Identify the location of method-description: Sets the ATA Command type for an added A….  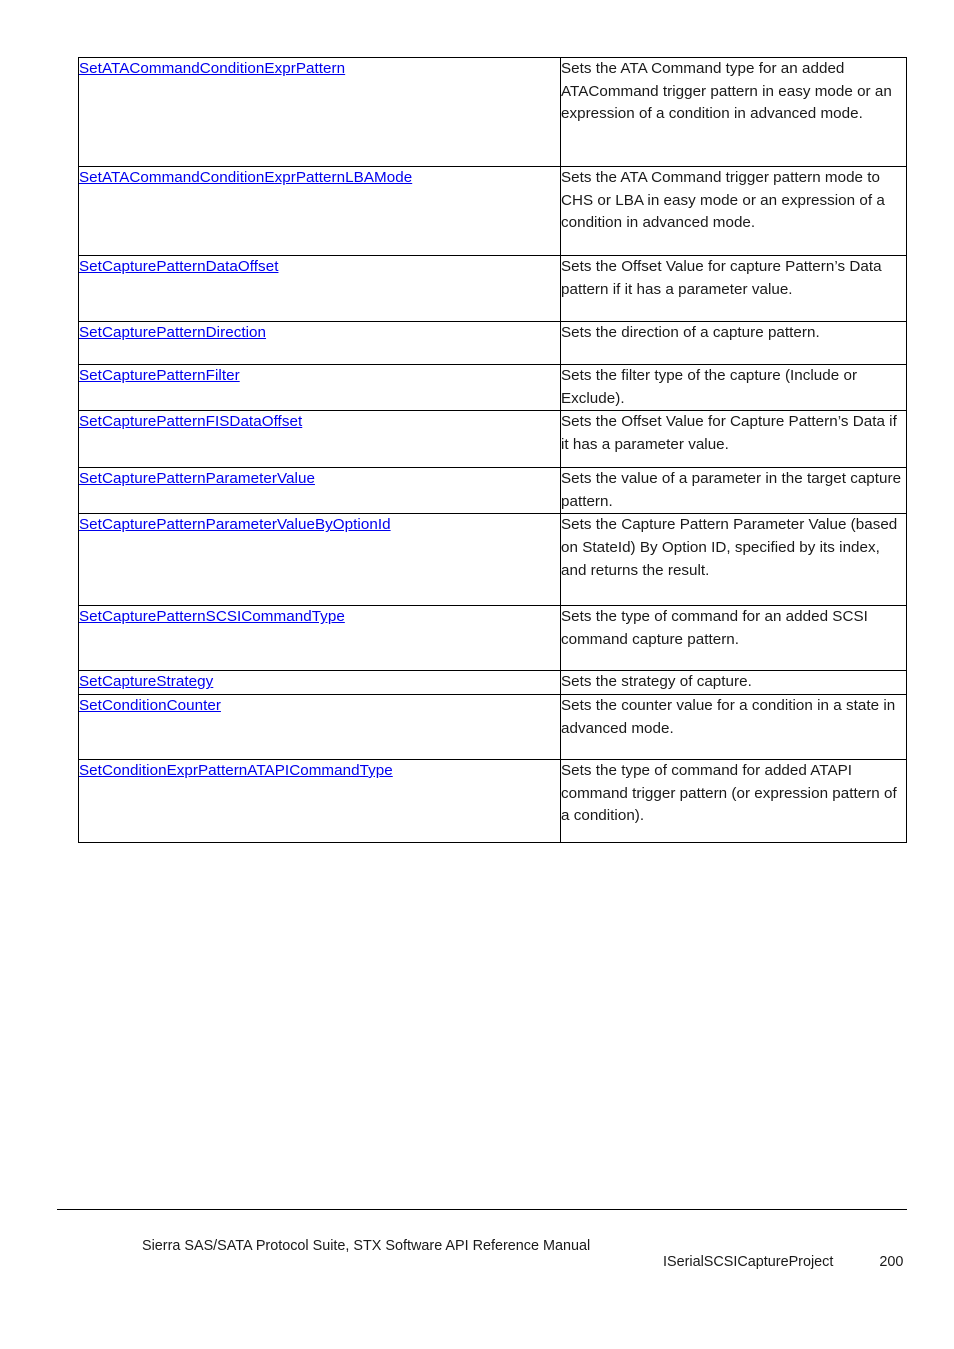
(726, 91).